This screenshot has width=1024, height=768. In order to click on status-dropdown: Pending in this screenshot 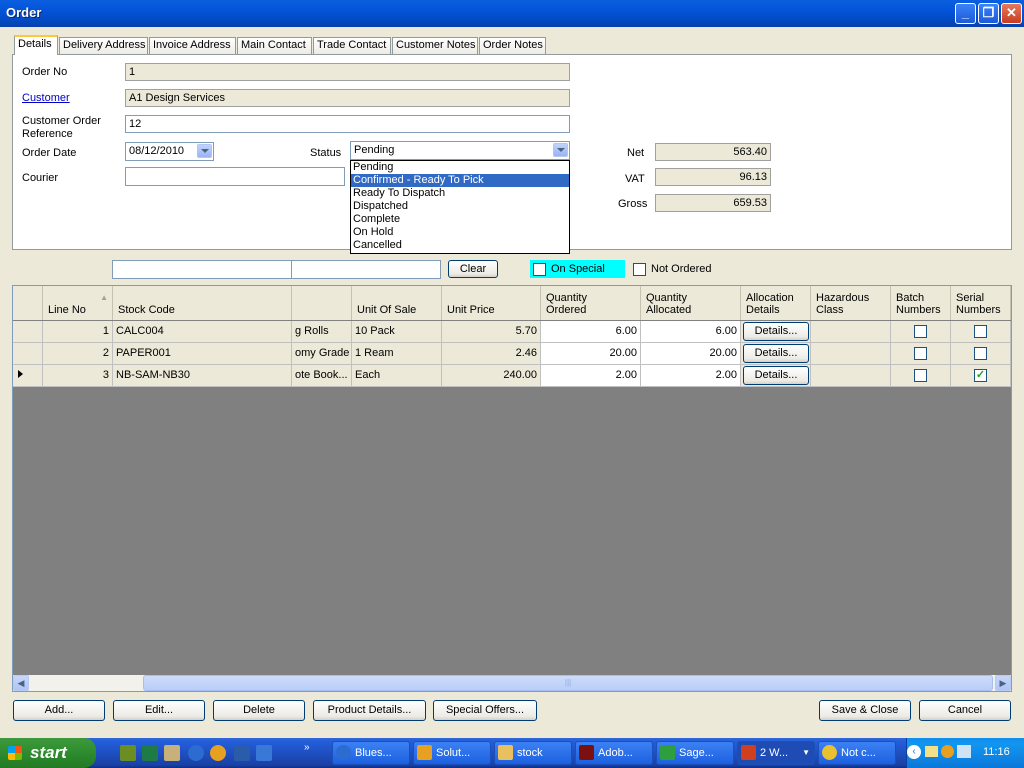, I will do `click(460, 150)`.